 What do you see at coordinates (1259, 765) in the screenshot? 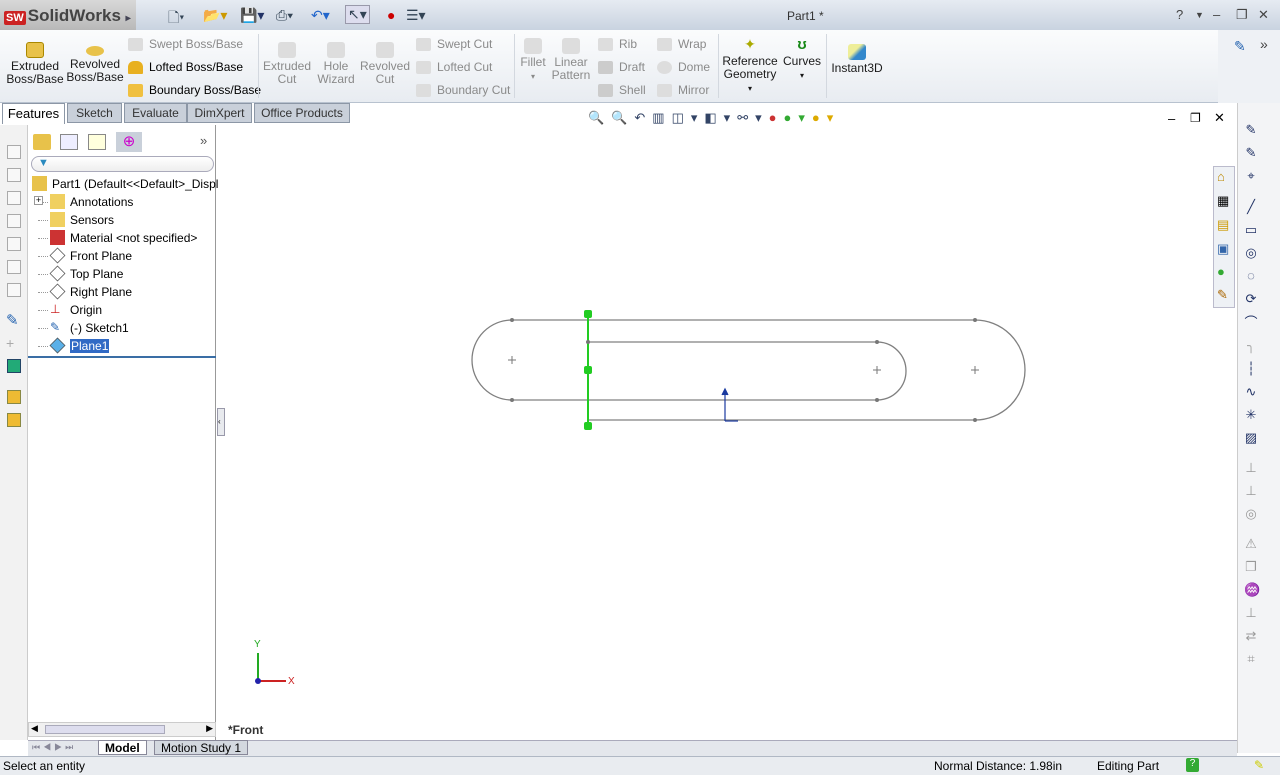
I see `resize-grip-icon: ✎` at bounding box center [1259, 765].